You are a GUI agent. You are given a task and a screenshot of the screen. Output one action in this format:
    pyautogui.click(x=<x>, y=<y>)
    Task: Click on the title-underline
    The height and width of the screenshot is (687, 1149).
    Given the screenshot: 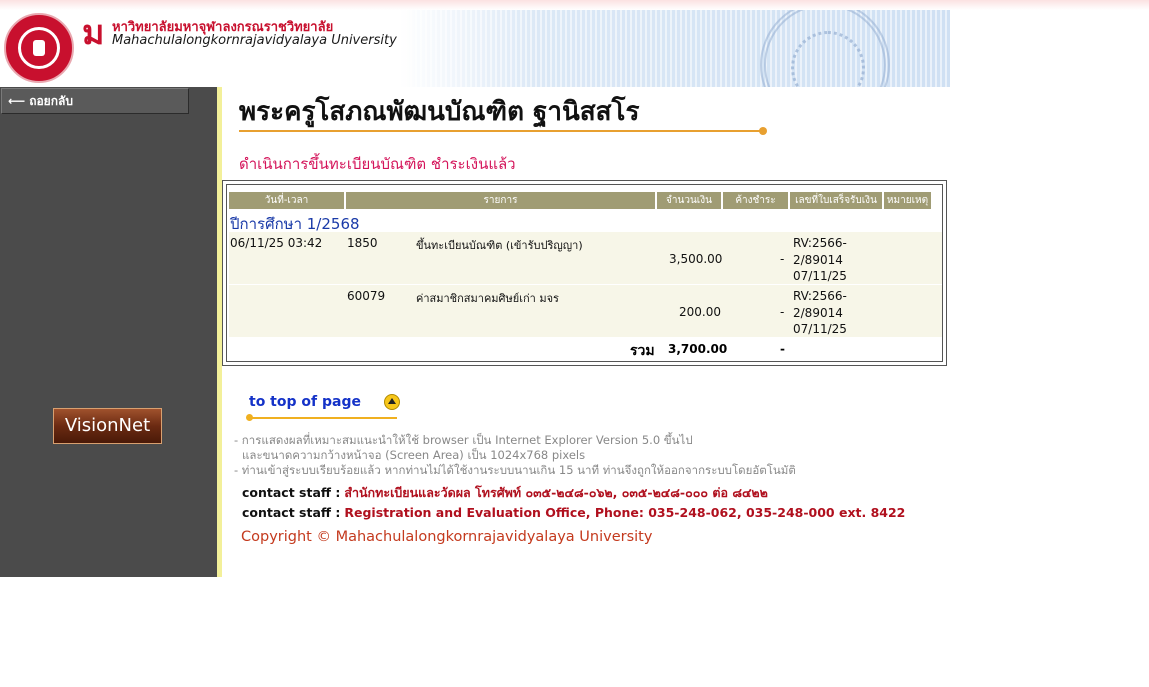 What is the action you would take?
    pyautogui.click(x=501, y=131)
    